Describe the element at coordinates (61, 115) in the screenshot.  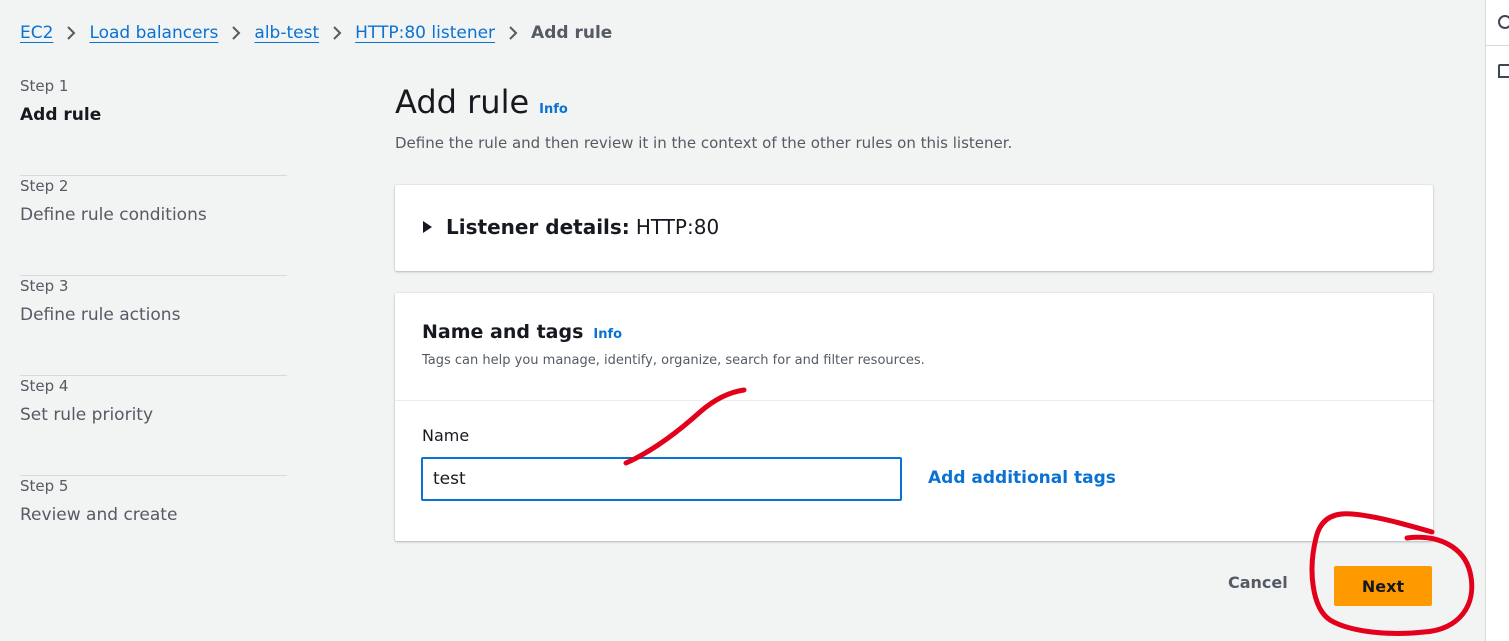
I see `step-title: Add rule` at that location.